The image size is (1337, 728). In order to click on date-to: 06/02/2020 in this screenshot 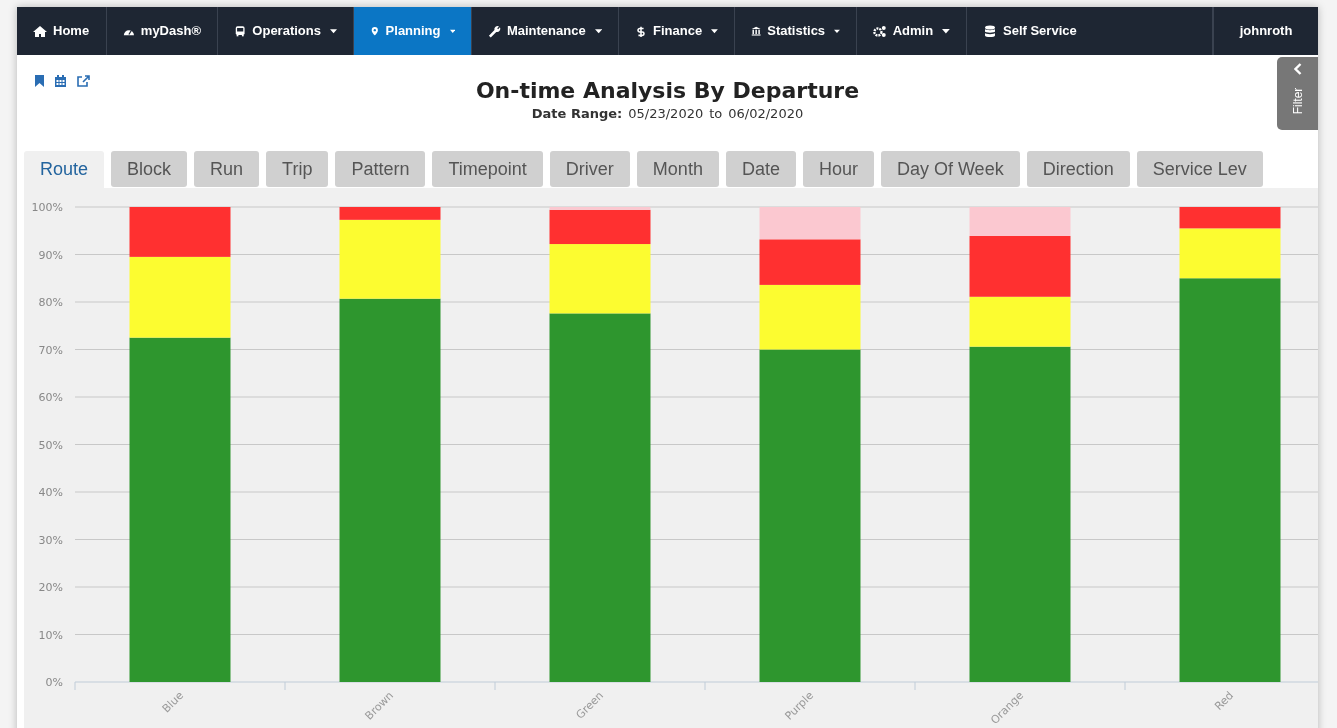, I will do `click(766, 114)`.